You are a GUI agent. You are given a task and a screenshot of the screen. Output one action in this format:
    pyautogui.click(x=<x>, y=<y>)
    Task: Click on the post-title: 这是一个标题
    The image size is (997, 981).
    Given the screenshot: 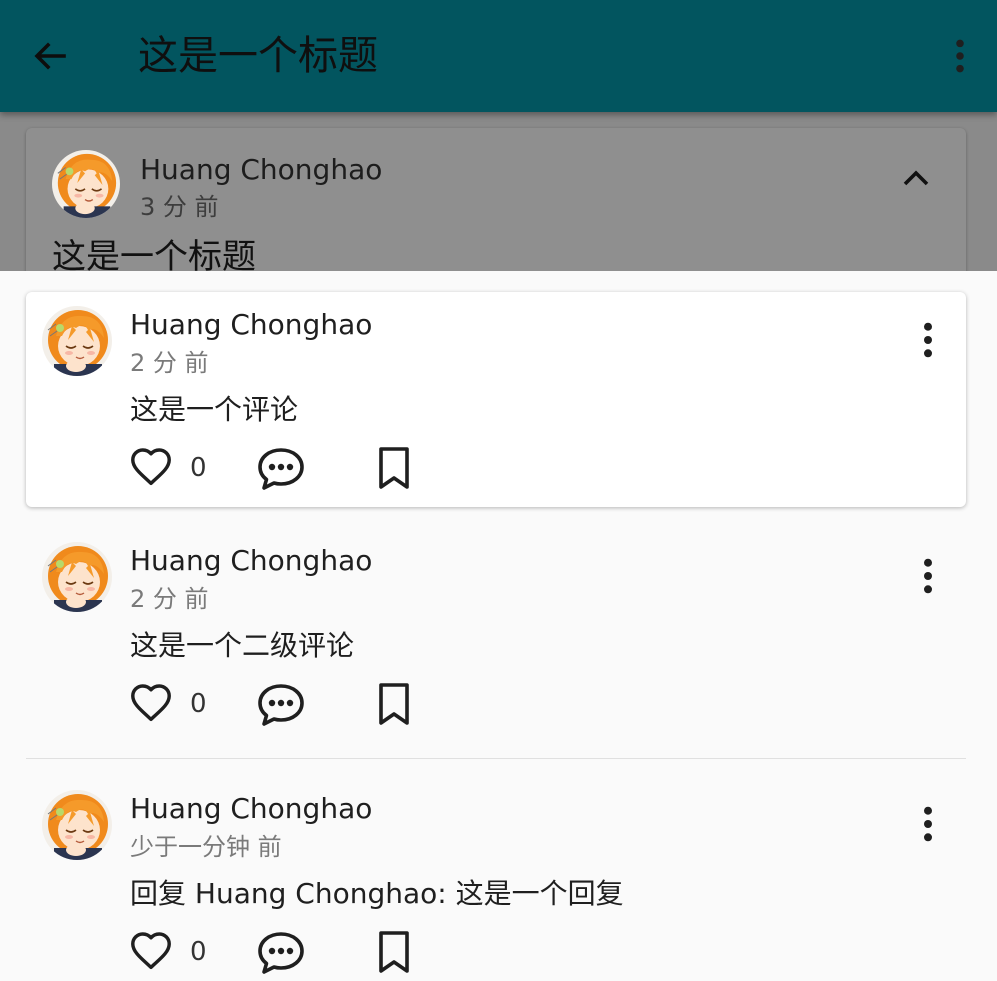 What is the action you would take?
    pyautogui.click(x=154, y=254)
    